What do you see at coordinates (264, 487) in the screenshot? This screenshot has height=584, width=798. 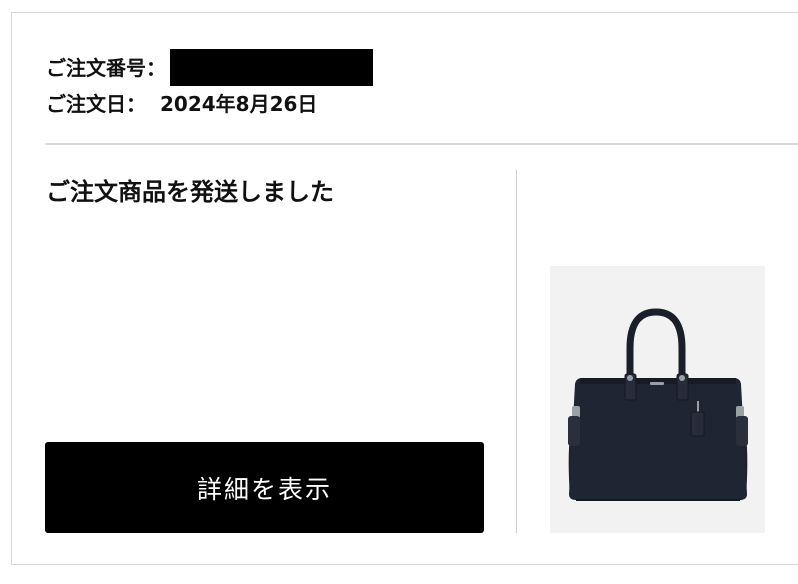 I see `view-details-button: 詳細を表示` at bounding box center [264, 487].